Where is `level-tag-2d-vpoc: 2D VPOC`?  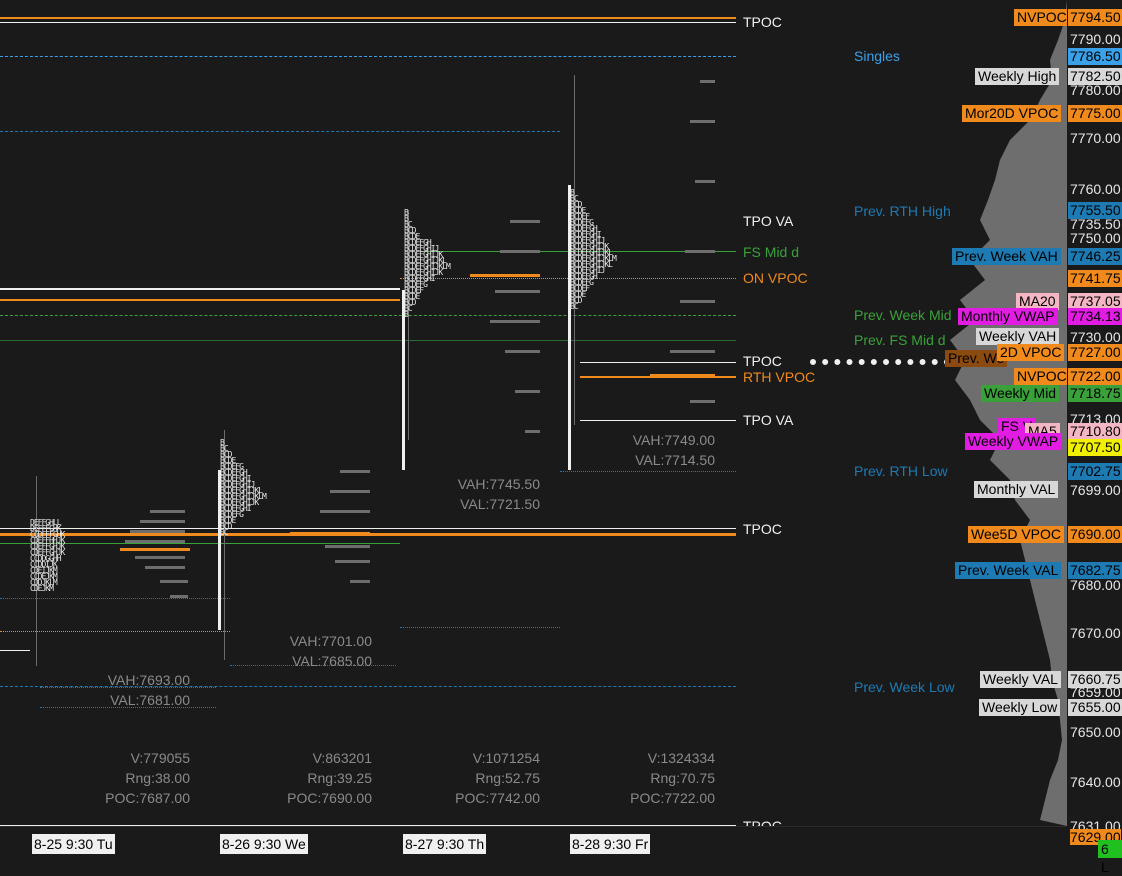 level-tag-2d-vpoc: 2D VPOC is located at coordinates (1031, 352).